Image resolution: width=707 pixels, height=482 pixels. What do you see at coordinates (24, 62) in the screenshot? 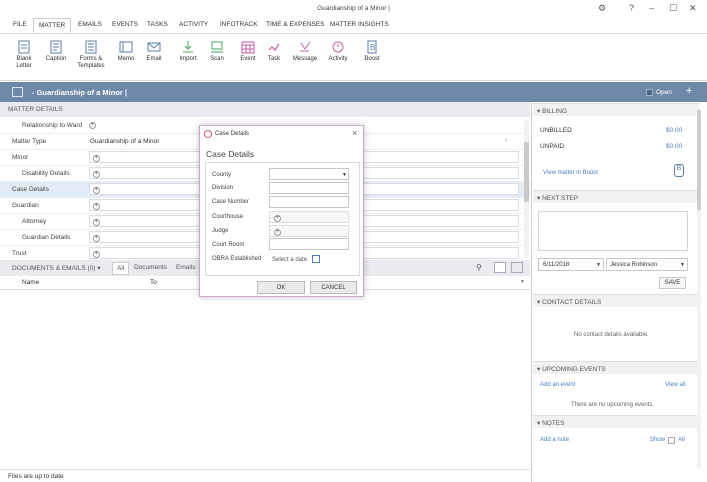
I see `blank-letter-label: Blank Letter` at bounding box center [24, 62].